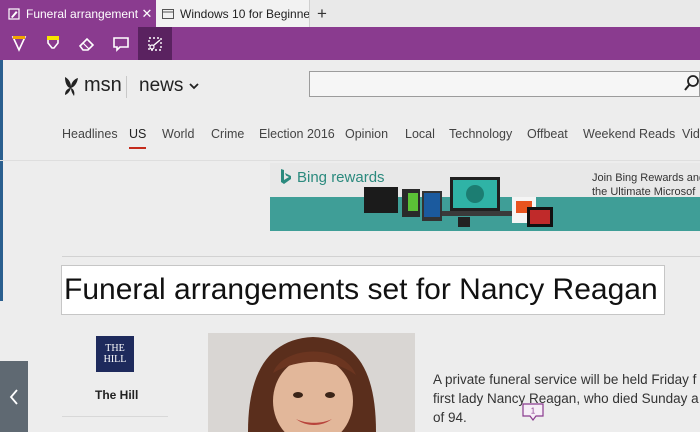 The width and height of the screenshot is (700, 432). What do you see at coordinates (547, 134) in the screenshot?
I see `nav-offbeat: Offbeat` at bounding box center [547, 134].